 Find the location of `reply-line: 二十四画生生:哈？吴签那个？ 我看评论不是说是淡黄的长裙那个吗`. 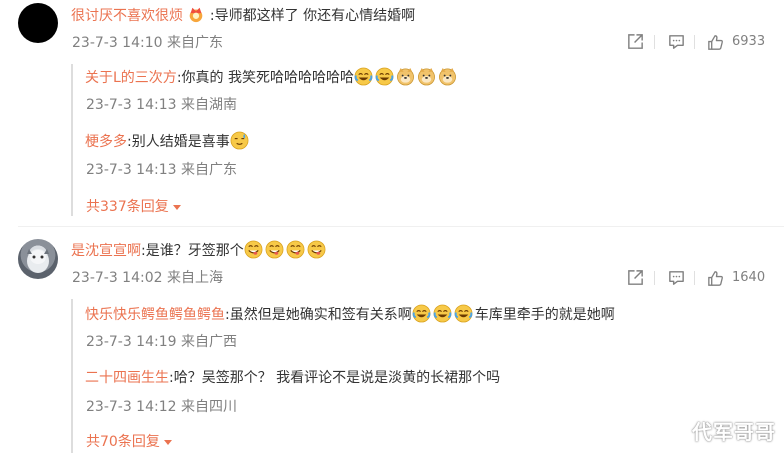

reply-line: 二十四画生生:哈？吴签那个？ 我看评论不是说是淡黄的长裙那个吗 is located at coordinates (292, 378).